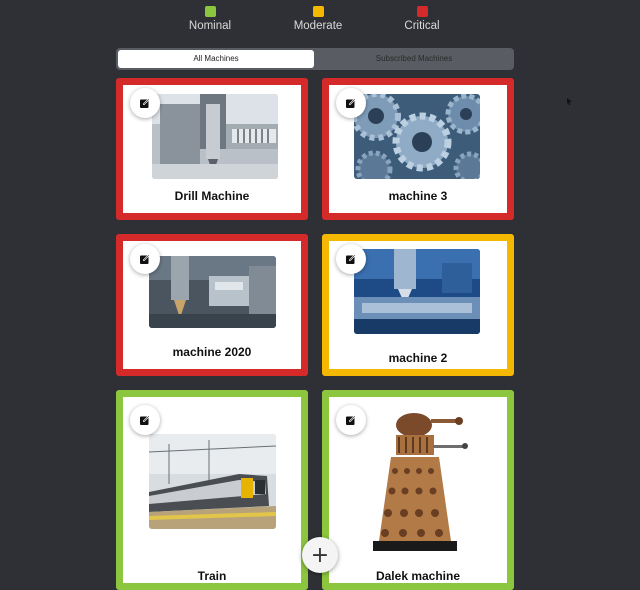  Describe the element at coordinates (422, 26) in the screenshot. I see `legend-label-critical: Critical` at that location.